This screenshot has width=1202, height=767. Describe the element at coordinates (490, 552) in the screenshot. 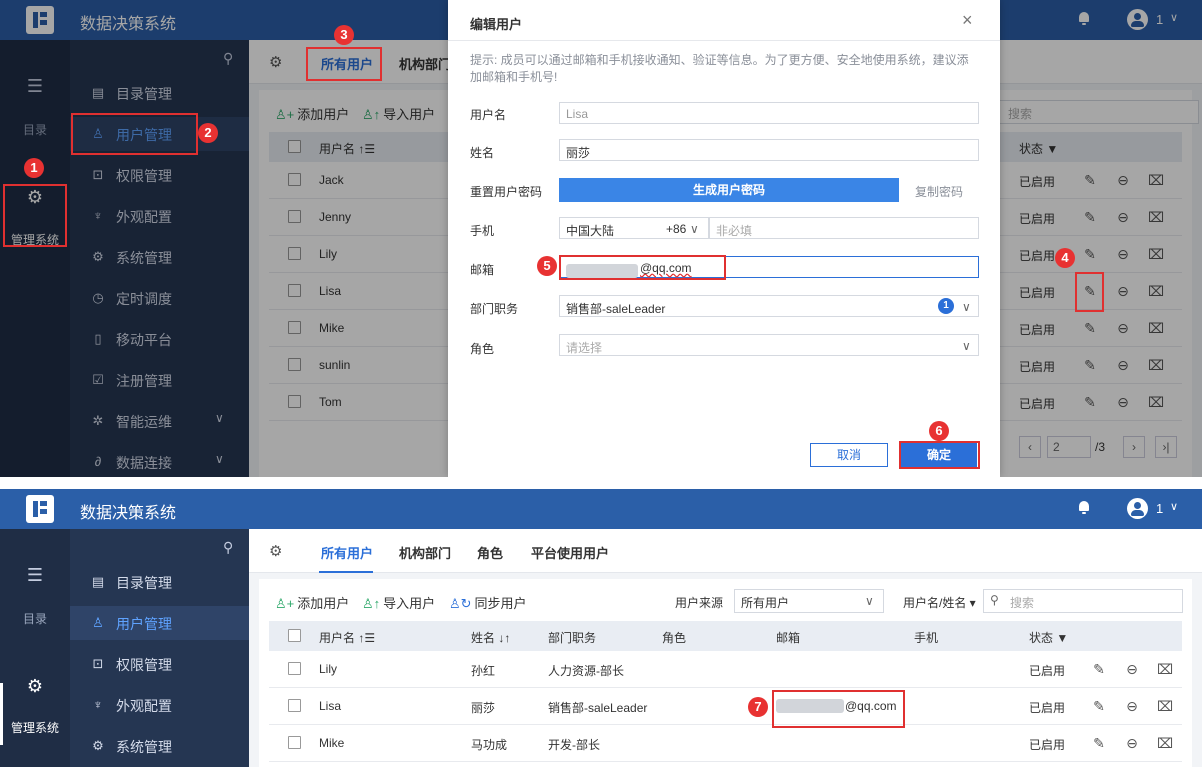

I see `tab-roles: 角色` at that location.